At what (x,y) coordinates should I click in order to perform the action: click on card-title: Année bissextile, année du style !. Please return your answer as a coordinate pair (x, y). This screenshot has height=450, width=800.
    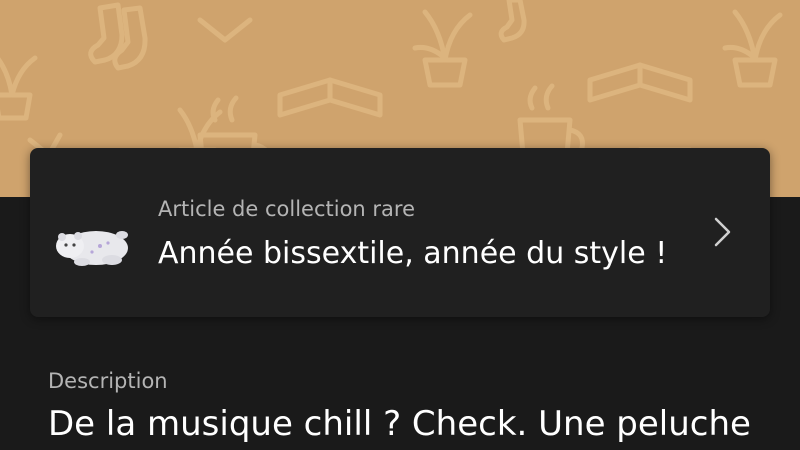
    Looking at the image, I should click on (413, 253).